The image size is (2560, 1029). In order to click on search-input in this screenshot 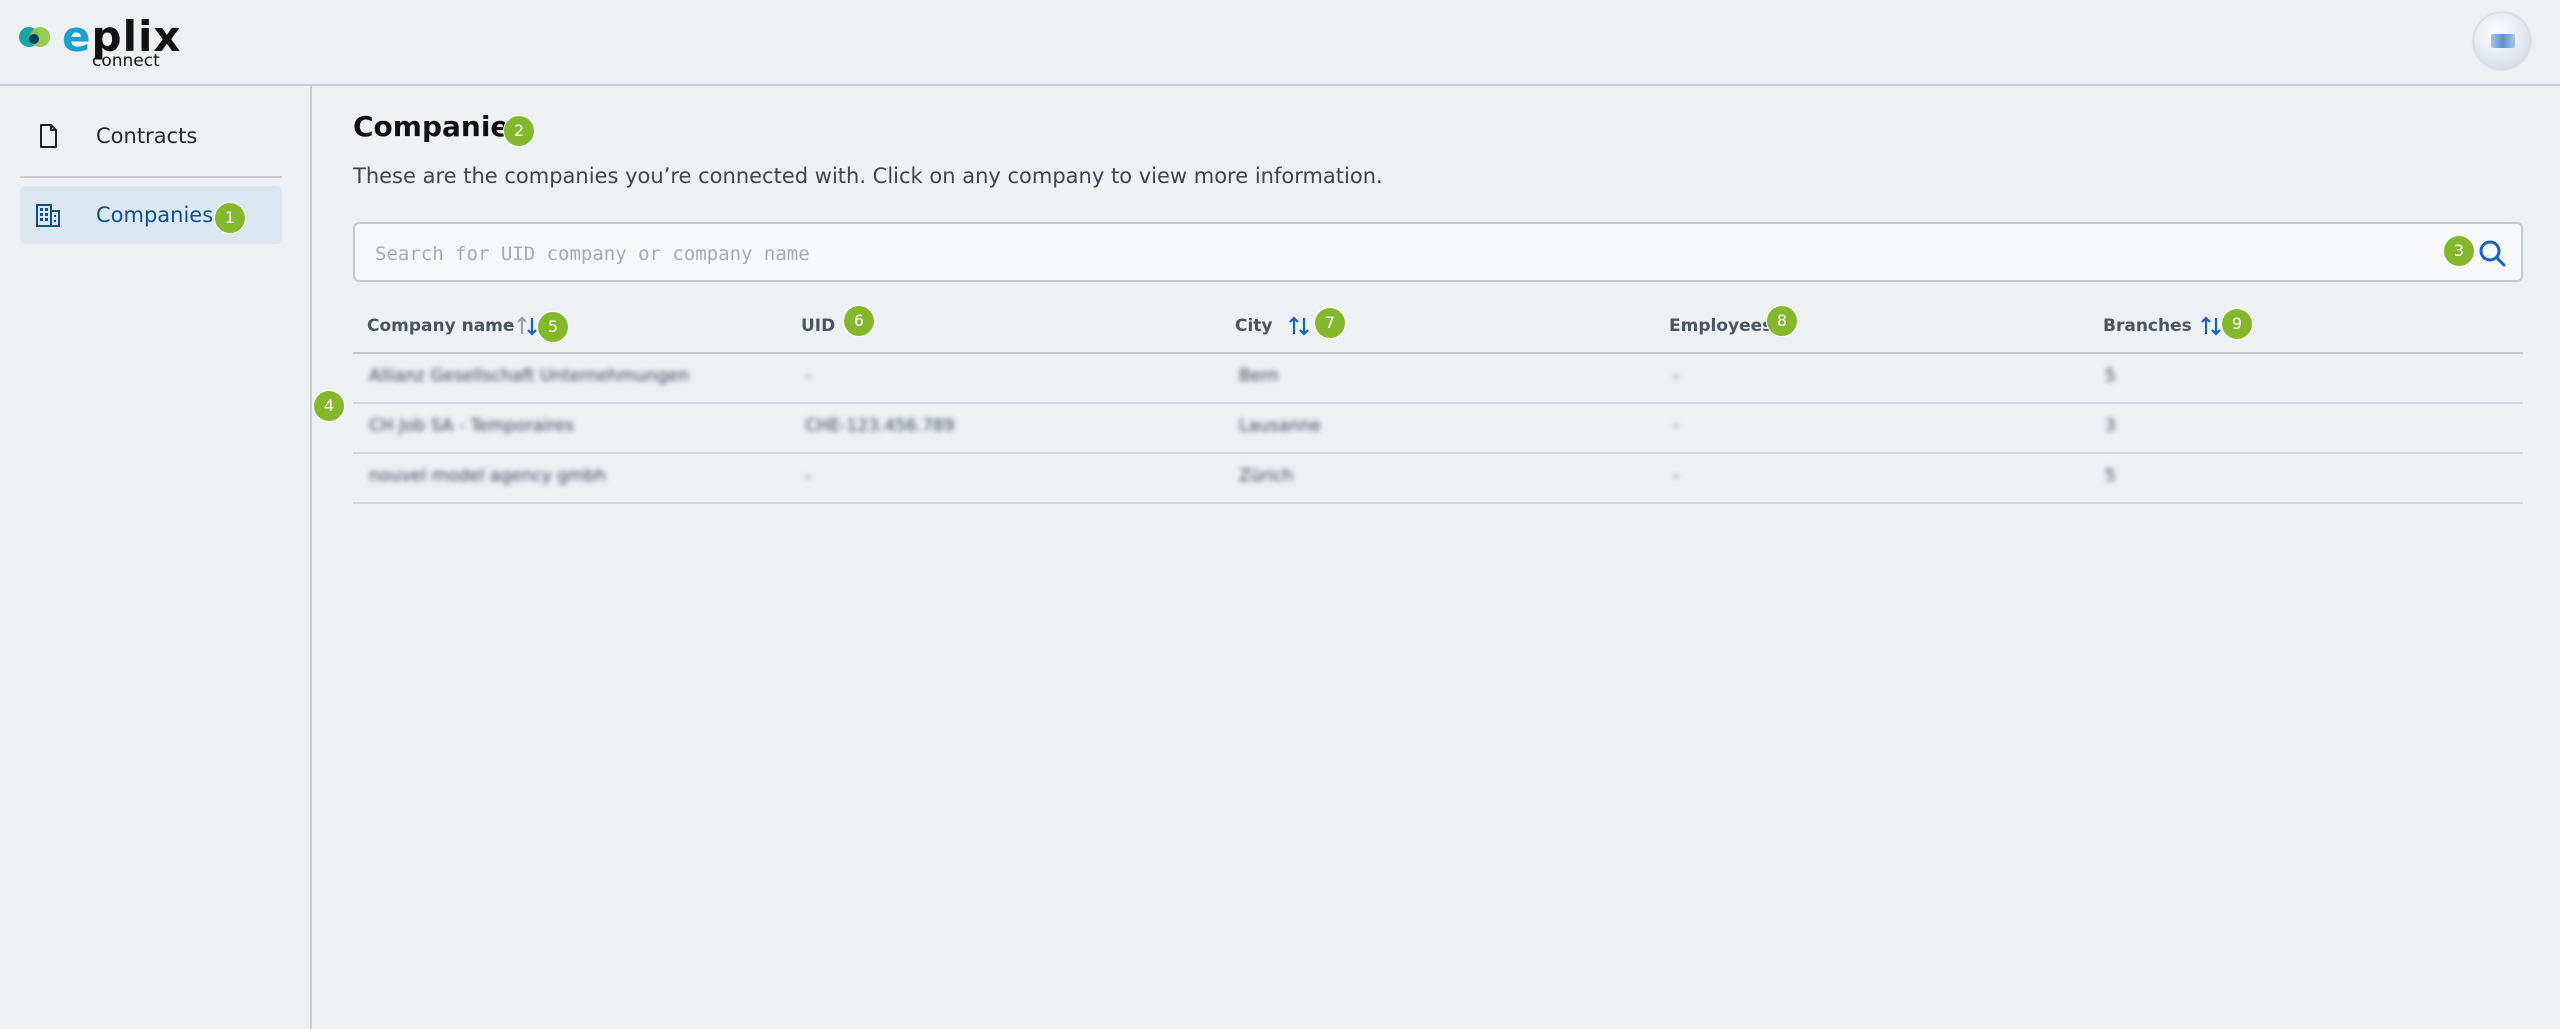, I will do `click(1415, 254)`.